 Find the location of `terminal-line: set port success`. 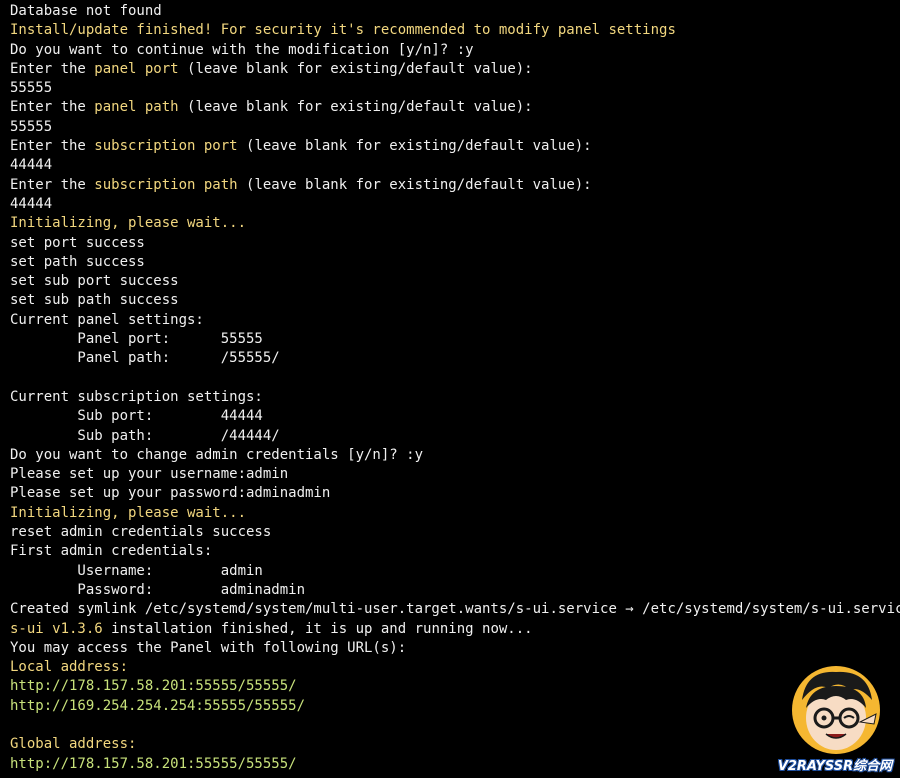

terminal-line: set port success is located at coordinates (455, 243).